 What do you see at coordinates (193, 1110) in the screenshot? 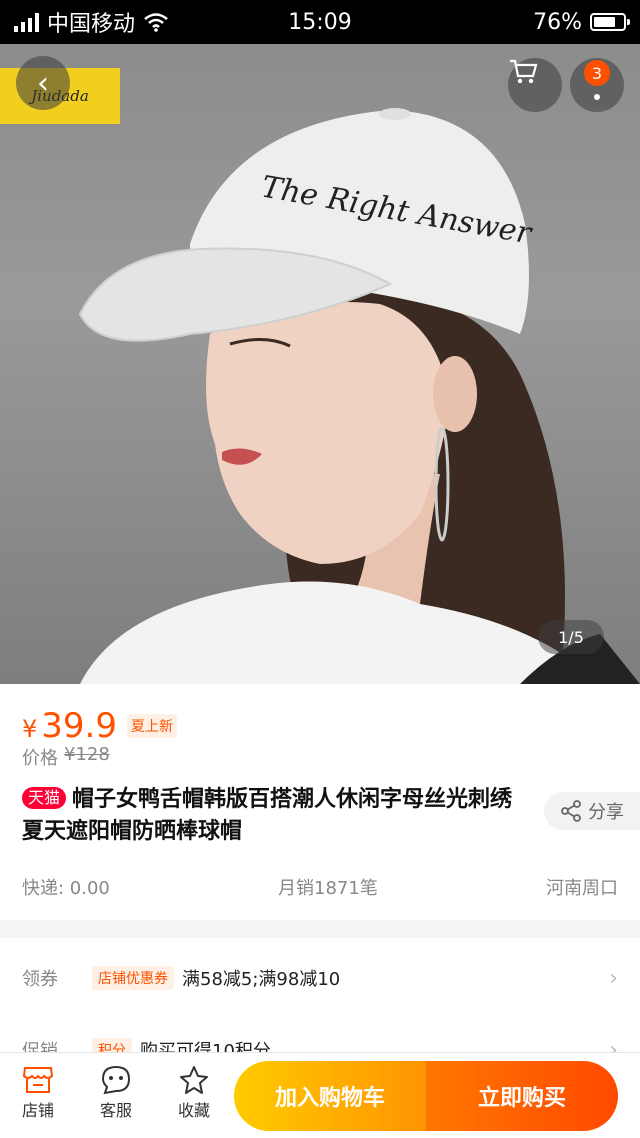
I see `favorite-label: 收藏` at bounding box center [193, 1110].